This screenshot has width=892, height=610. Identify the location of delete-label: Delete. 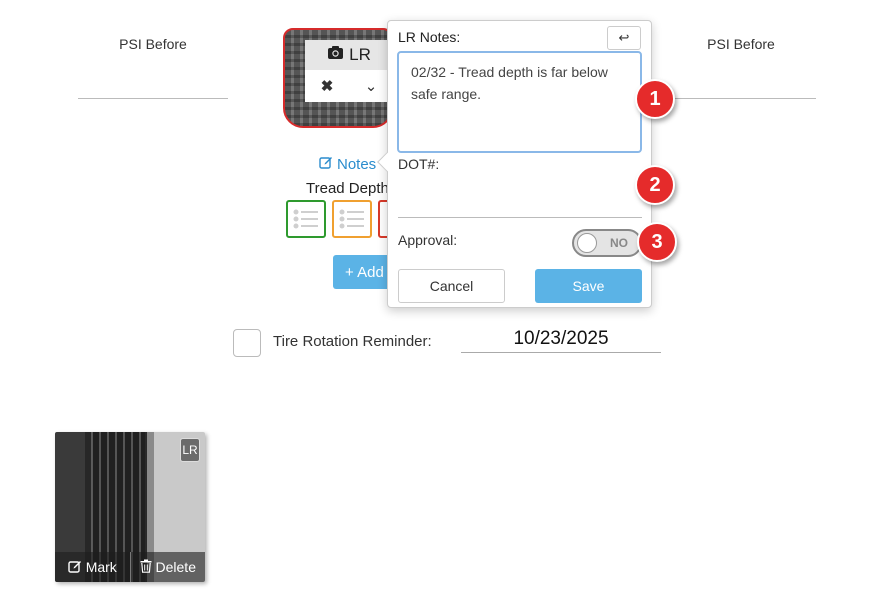
(175, 567).